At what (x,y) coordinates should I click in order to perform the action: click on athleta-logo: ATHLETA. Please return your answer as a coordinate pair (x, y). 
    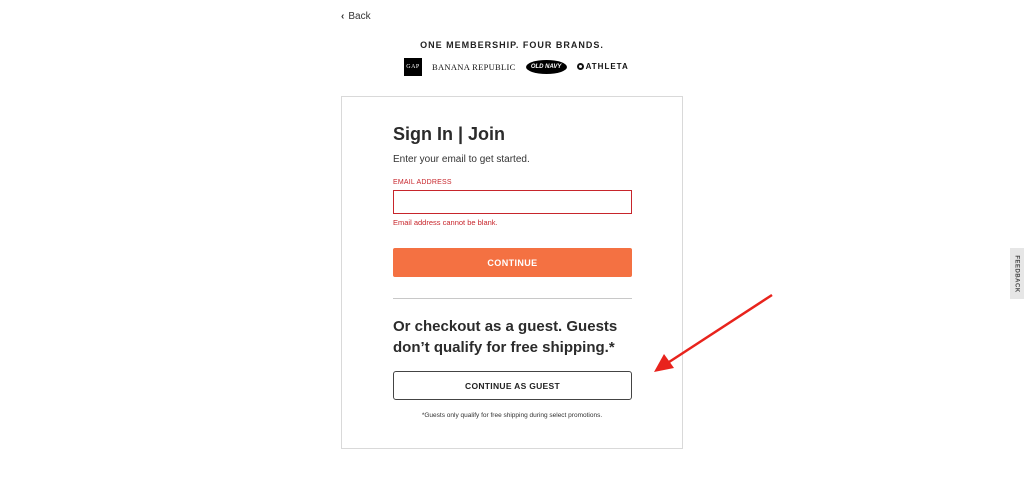
    Looking at the image, I should click on (602, 66).